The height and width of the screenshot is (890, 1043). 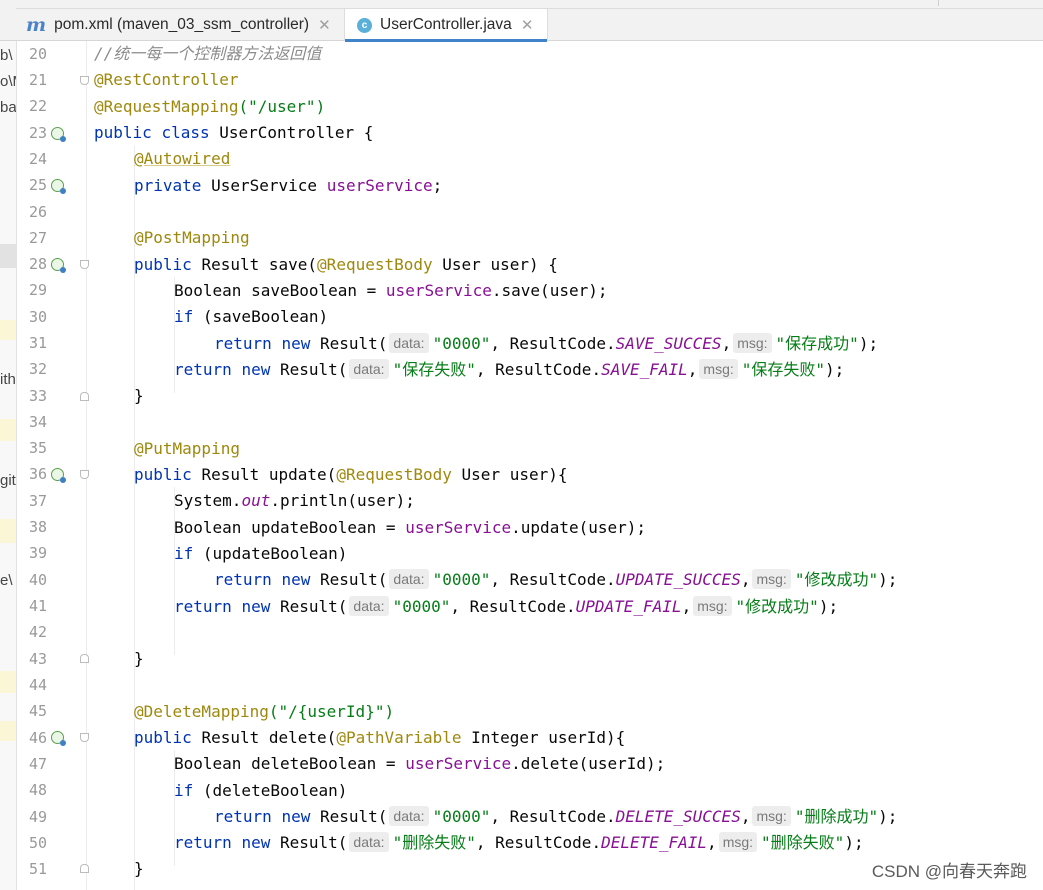 What do you see at coordinates (8, 465) in the screenshot?
I see `project-panel: b\ o\M ba ith git e\` at bounding box center [8, 465].